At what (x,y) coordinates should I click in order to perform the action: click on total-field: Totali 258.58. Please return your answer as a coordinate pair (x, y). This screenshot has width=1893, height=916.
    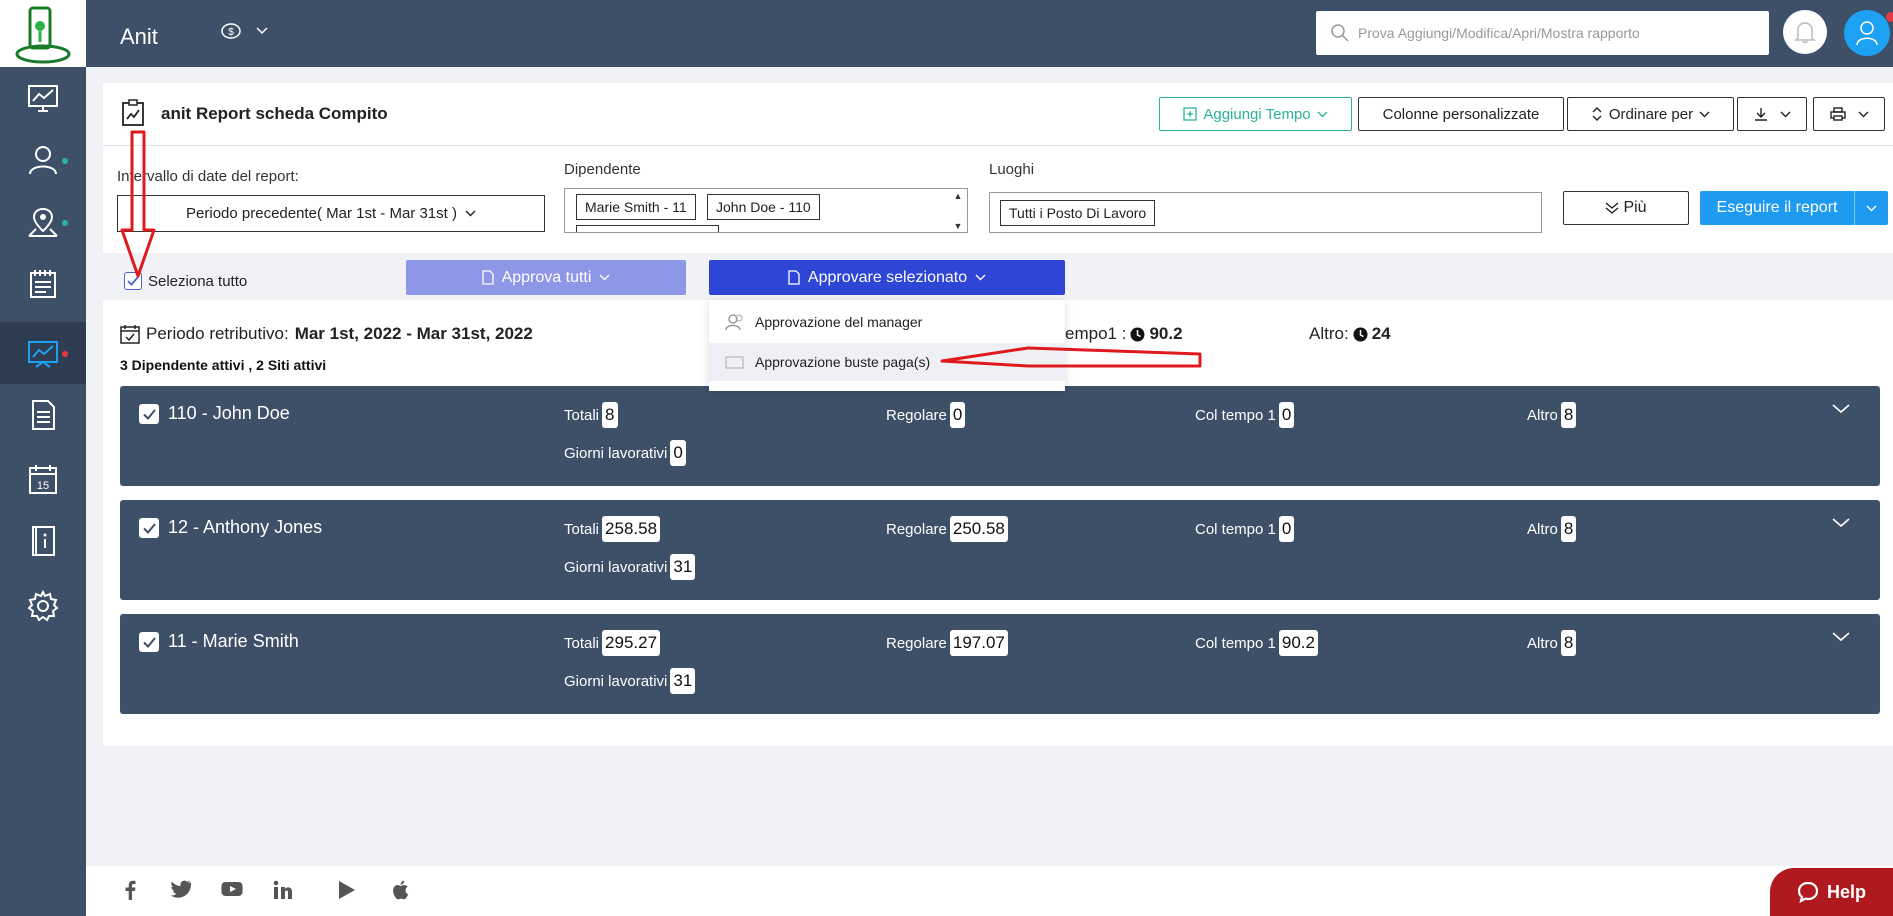
    Looking at the image, I should click on (612, 529).